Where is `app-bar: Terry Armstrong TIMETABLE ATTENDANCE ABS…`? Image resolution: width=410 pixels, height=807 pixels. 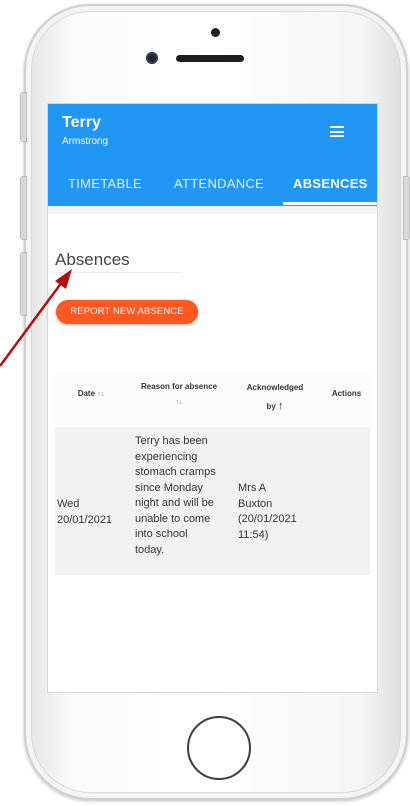
app-bar: Terry Armstrong TIMETABLE ATTENDANCE ABS… is located at coordinates (212, 155).